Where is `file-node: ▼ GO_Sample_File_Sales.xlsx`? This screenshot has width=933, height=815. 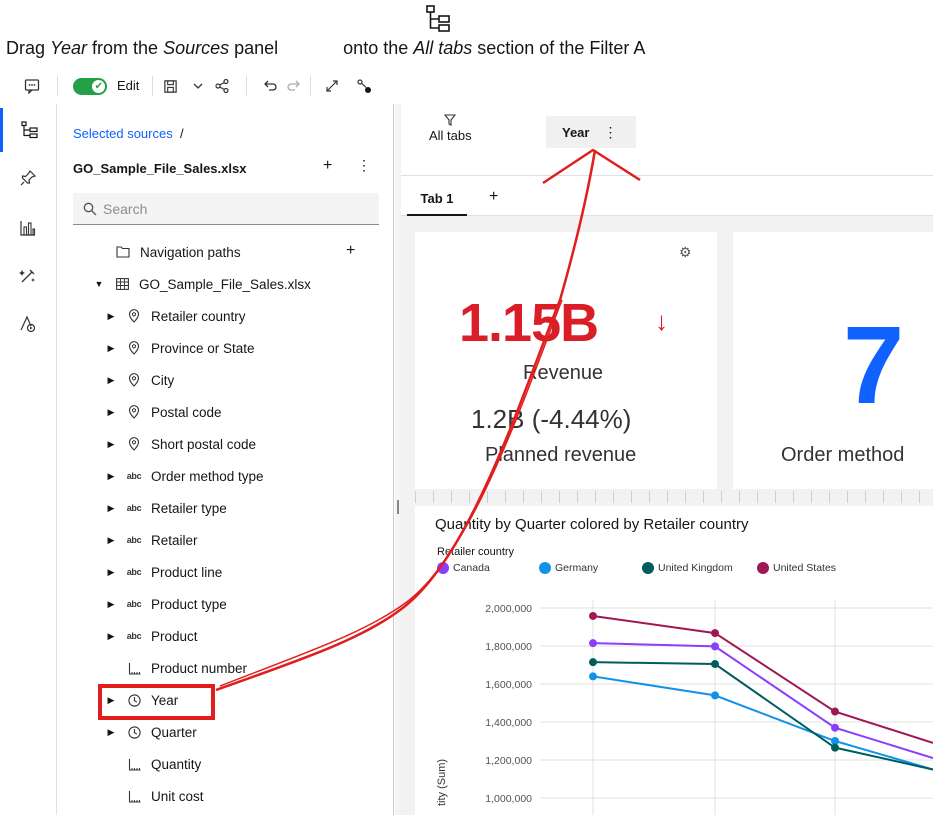
file-node: ▼ GO_Sample_File_Sales.xlsx is located at coordinates (202, 284).